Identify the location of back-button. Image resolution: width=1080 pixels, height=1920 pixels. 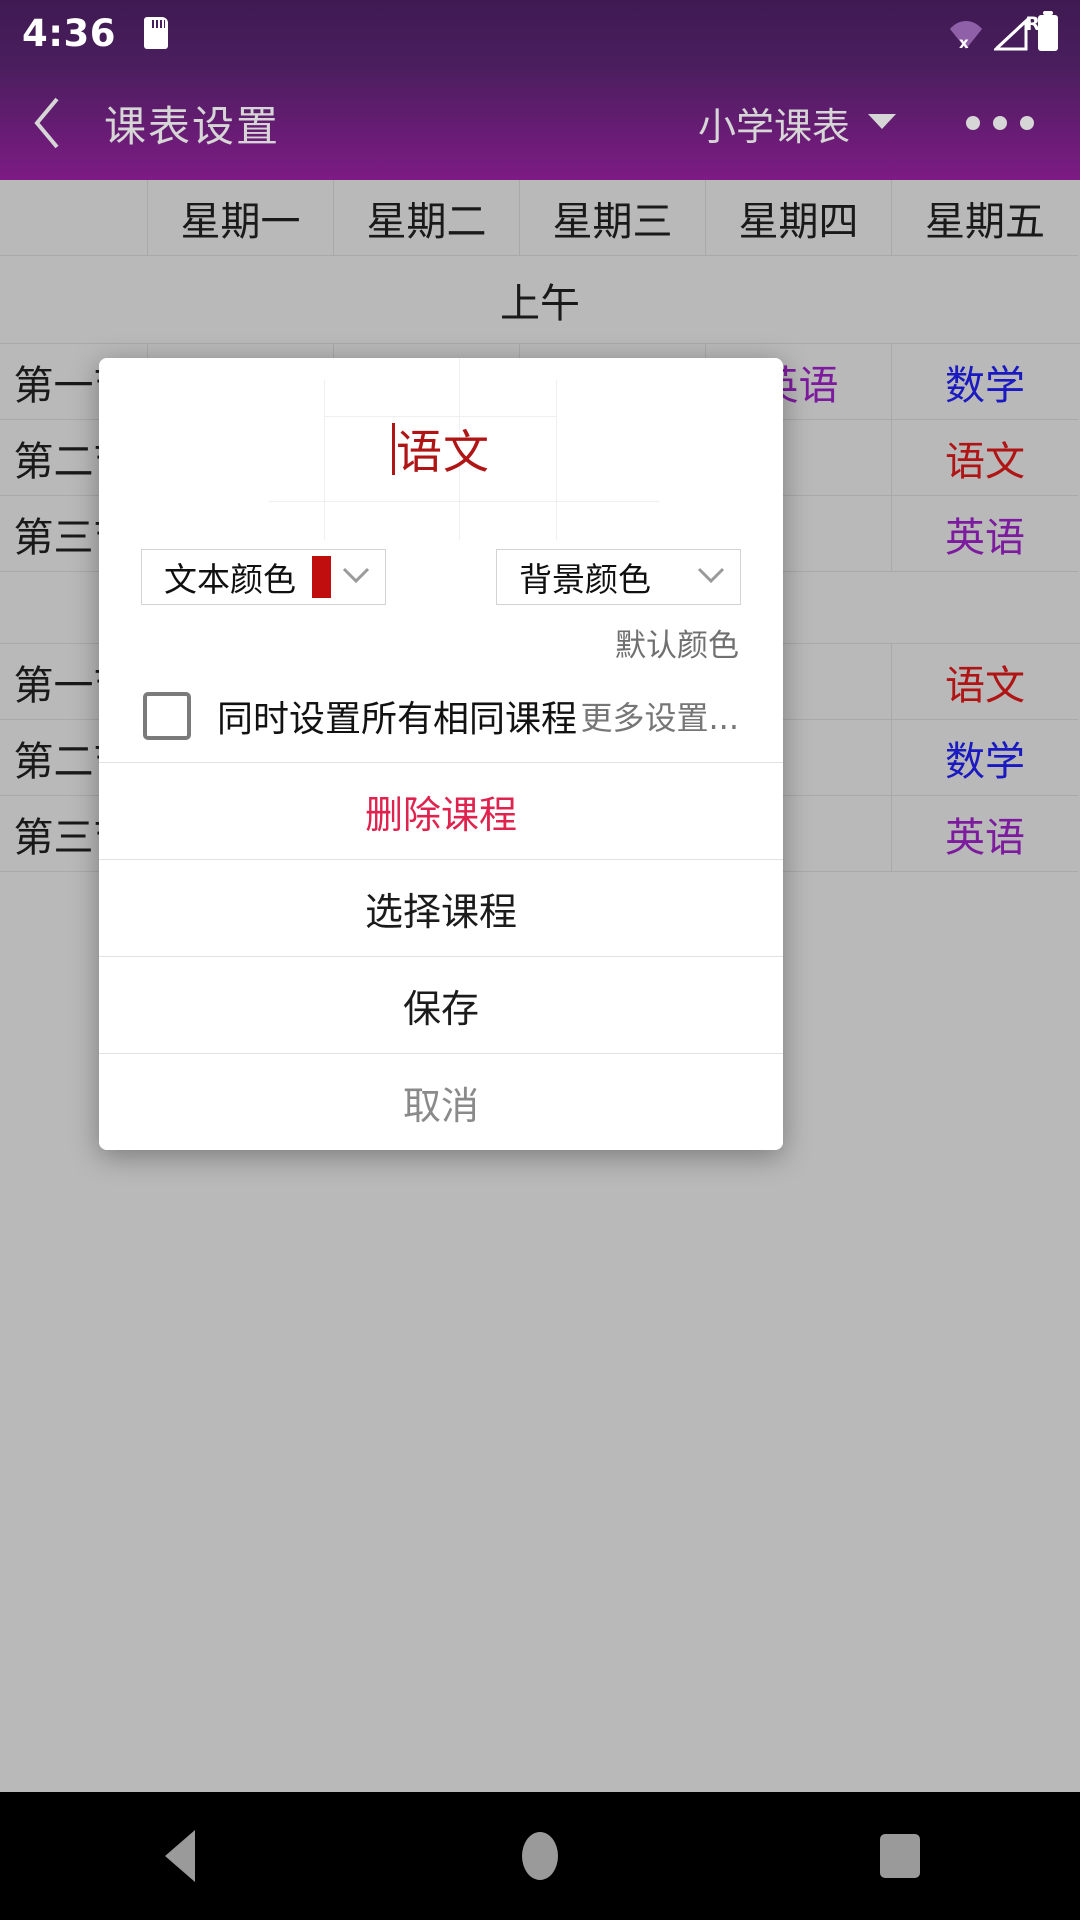
(48, 123).